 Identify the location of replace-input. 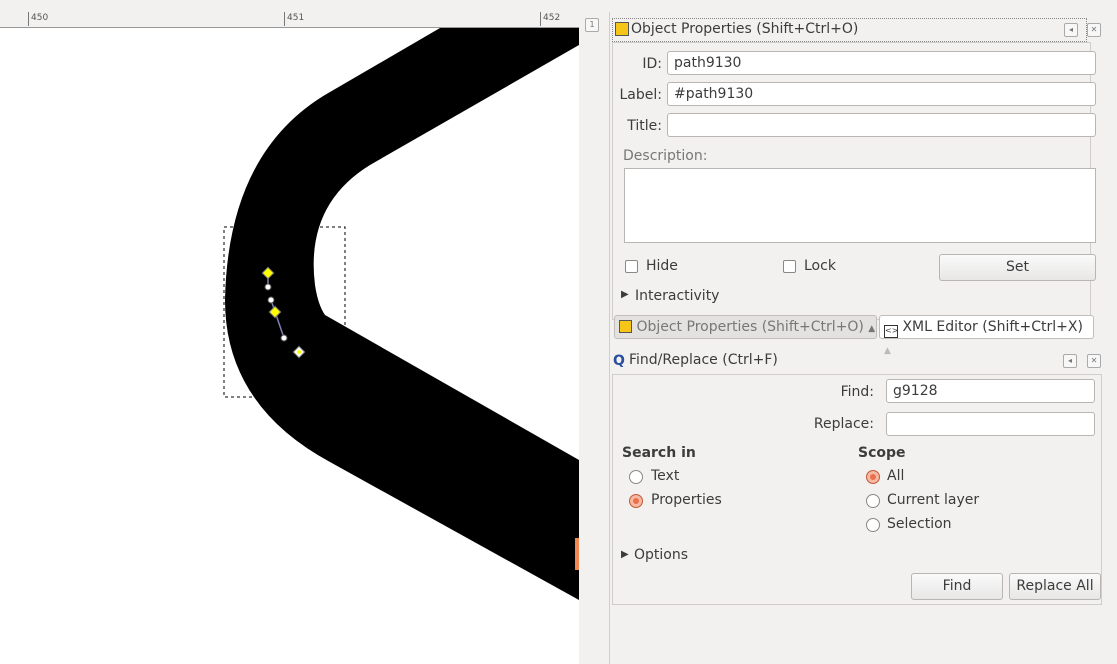
(990, 424).